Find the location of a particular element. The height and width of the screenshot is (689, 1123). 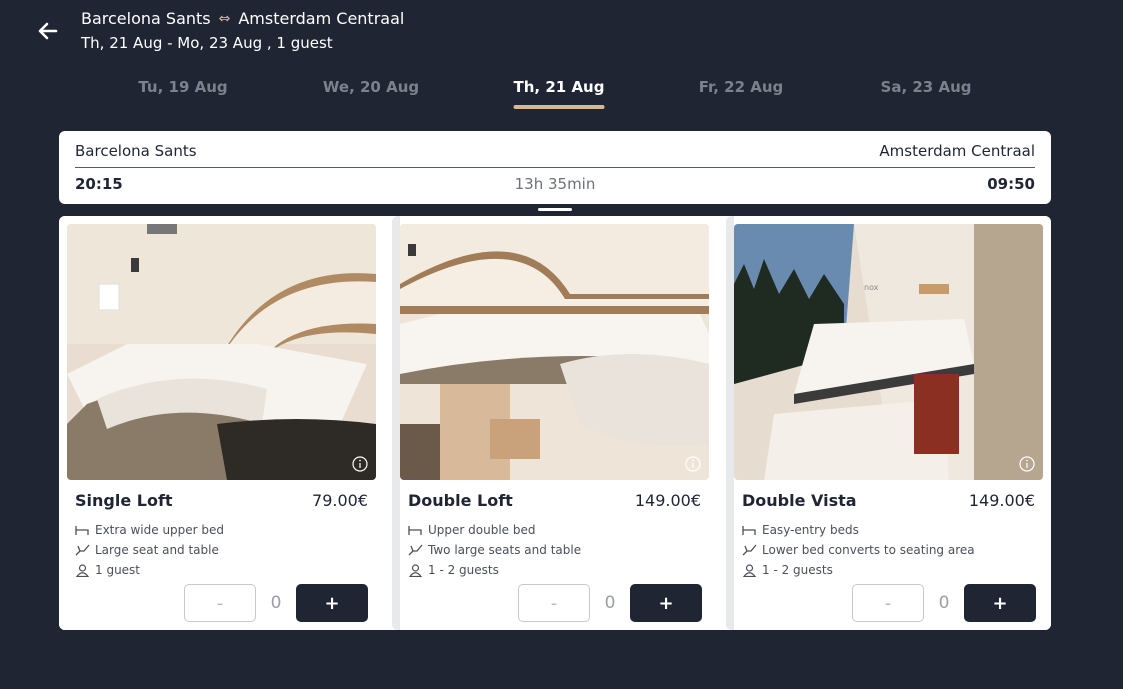

feature-item: Lower bed converts to seating area is located at coordinates (858, 550).